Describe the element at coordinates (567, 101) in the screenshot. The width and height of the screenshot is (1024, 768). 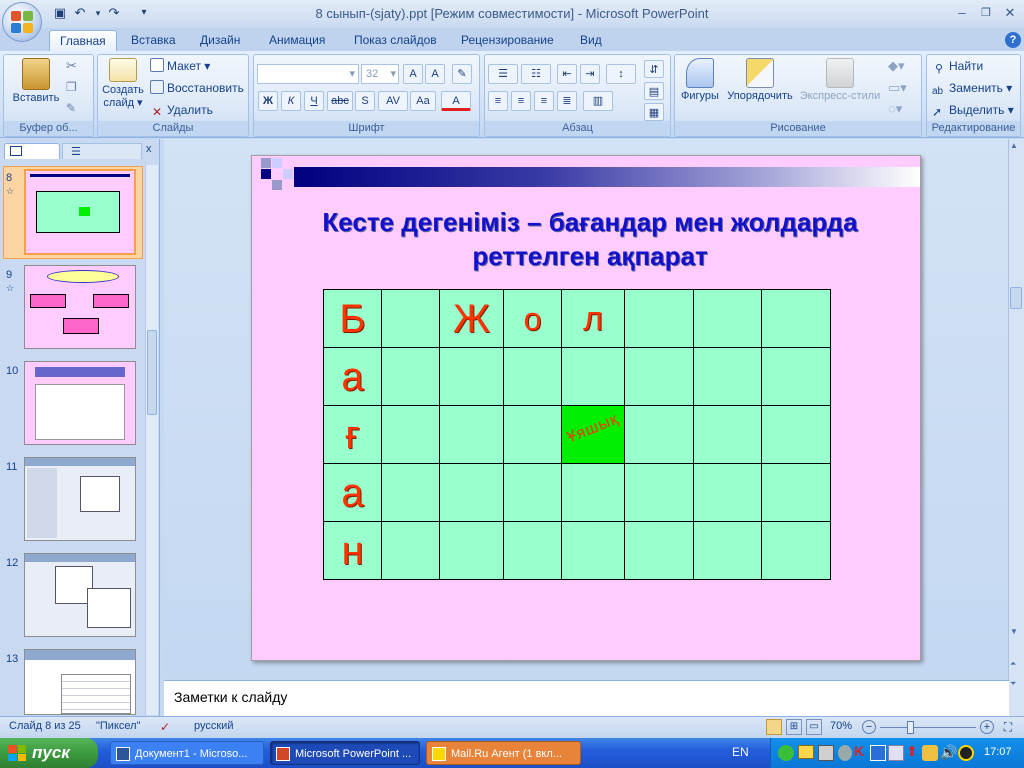
I see `justify-icon: ≣` at that location.